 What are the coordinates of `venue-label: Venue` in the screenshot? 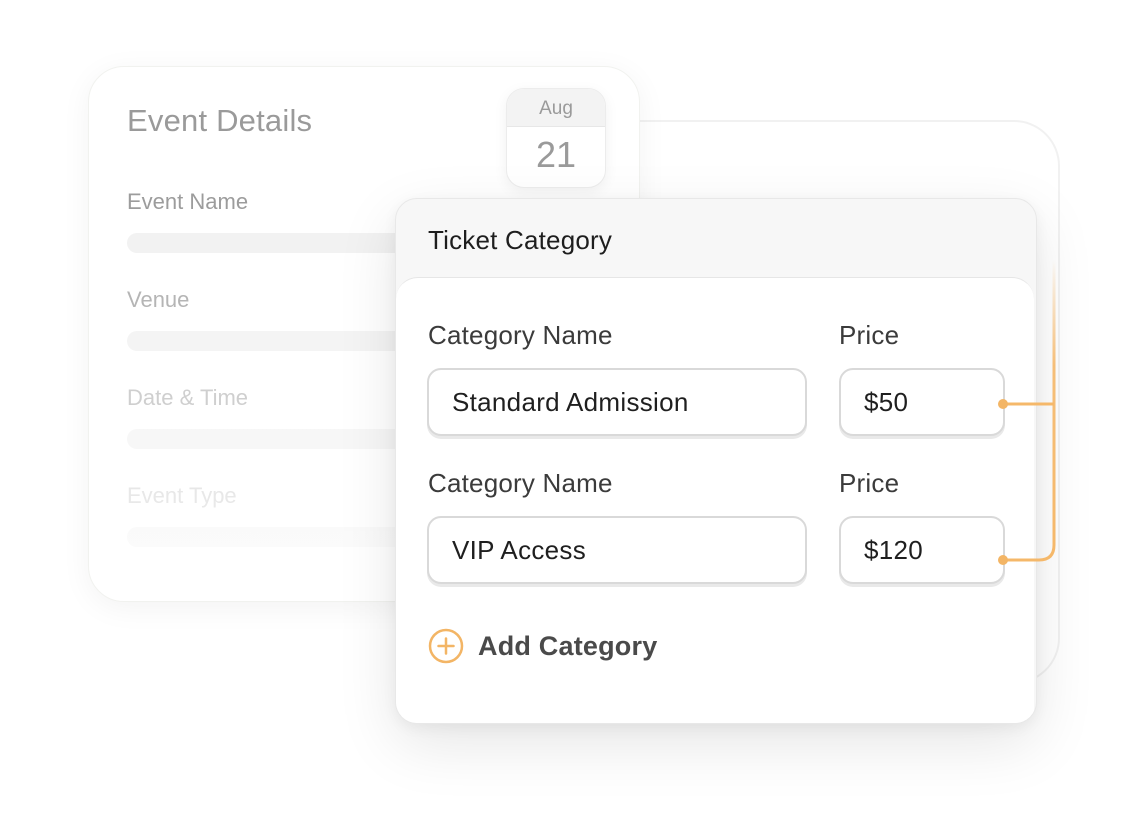 It's located at (158, 299).